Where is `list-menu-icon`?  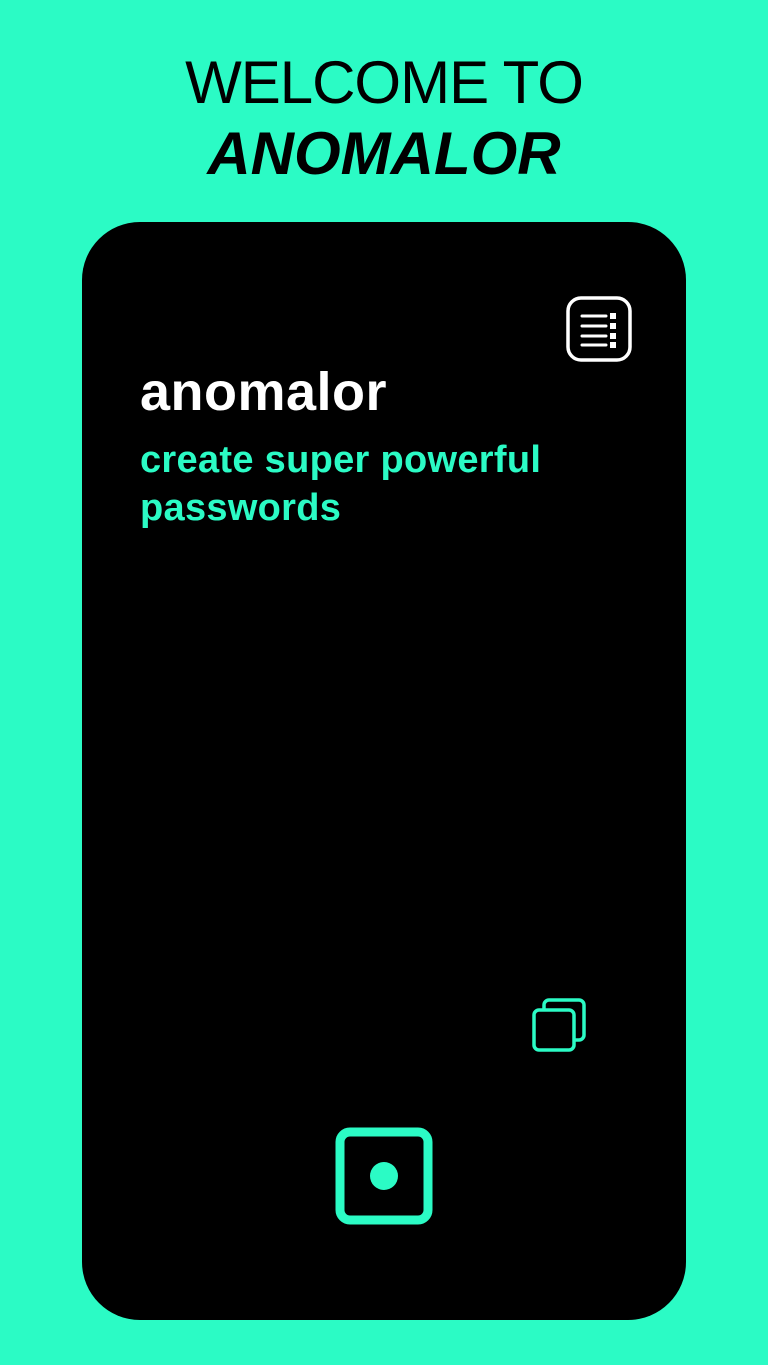 list-menu-icon is located at coordinates (599, 329).